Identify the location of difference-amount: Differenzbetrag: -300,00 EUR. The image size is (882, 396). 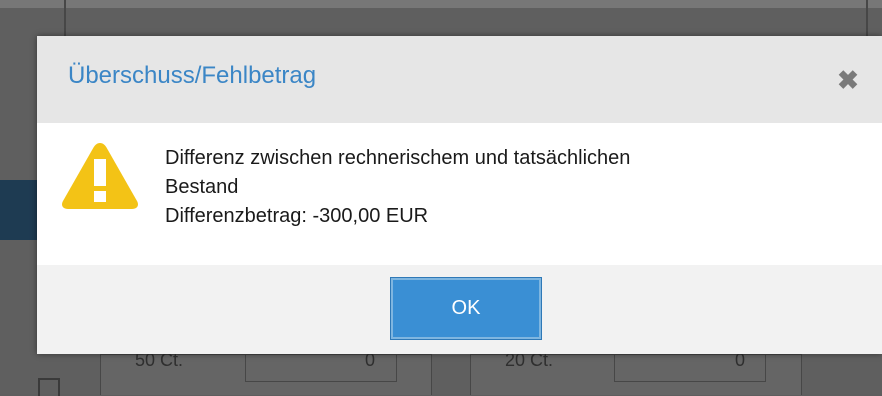
(297, 216).